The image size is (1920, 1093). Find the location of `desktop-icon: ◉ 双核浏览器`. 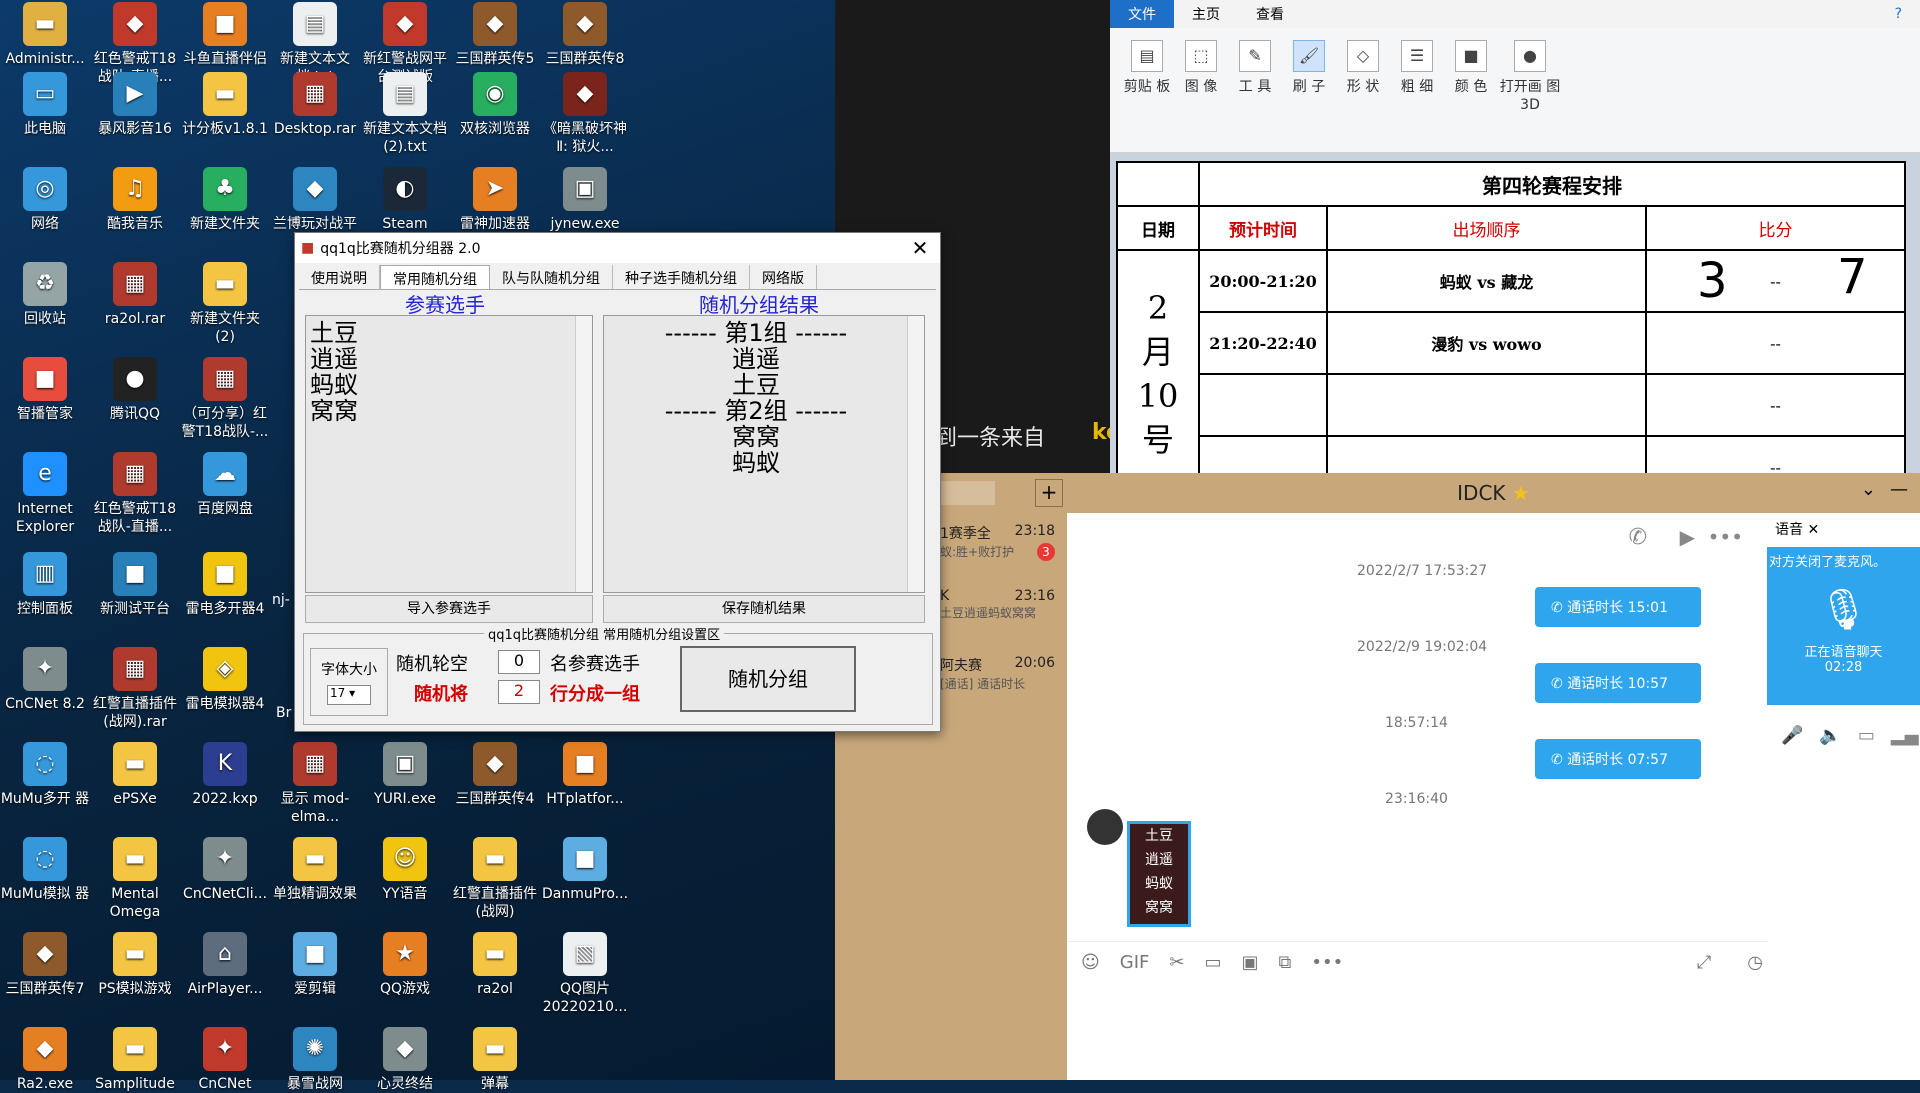

desktop-icon: ◉ 双核浏览器 is located at coordinates (495, 105).